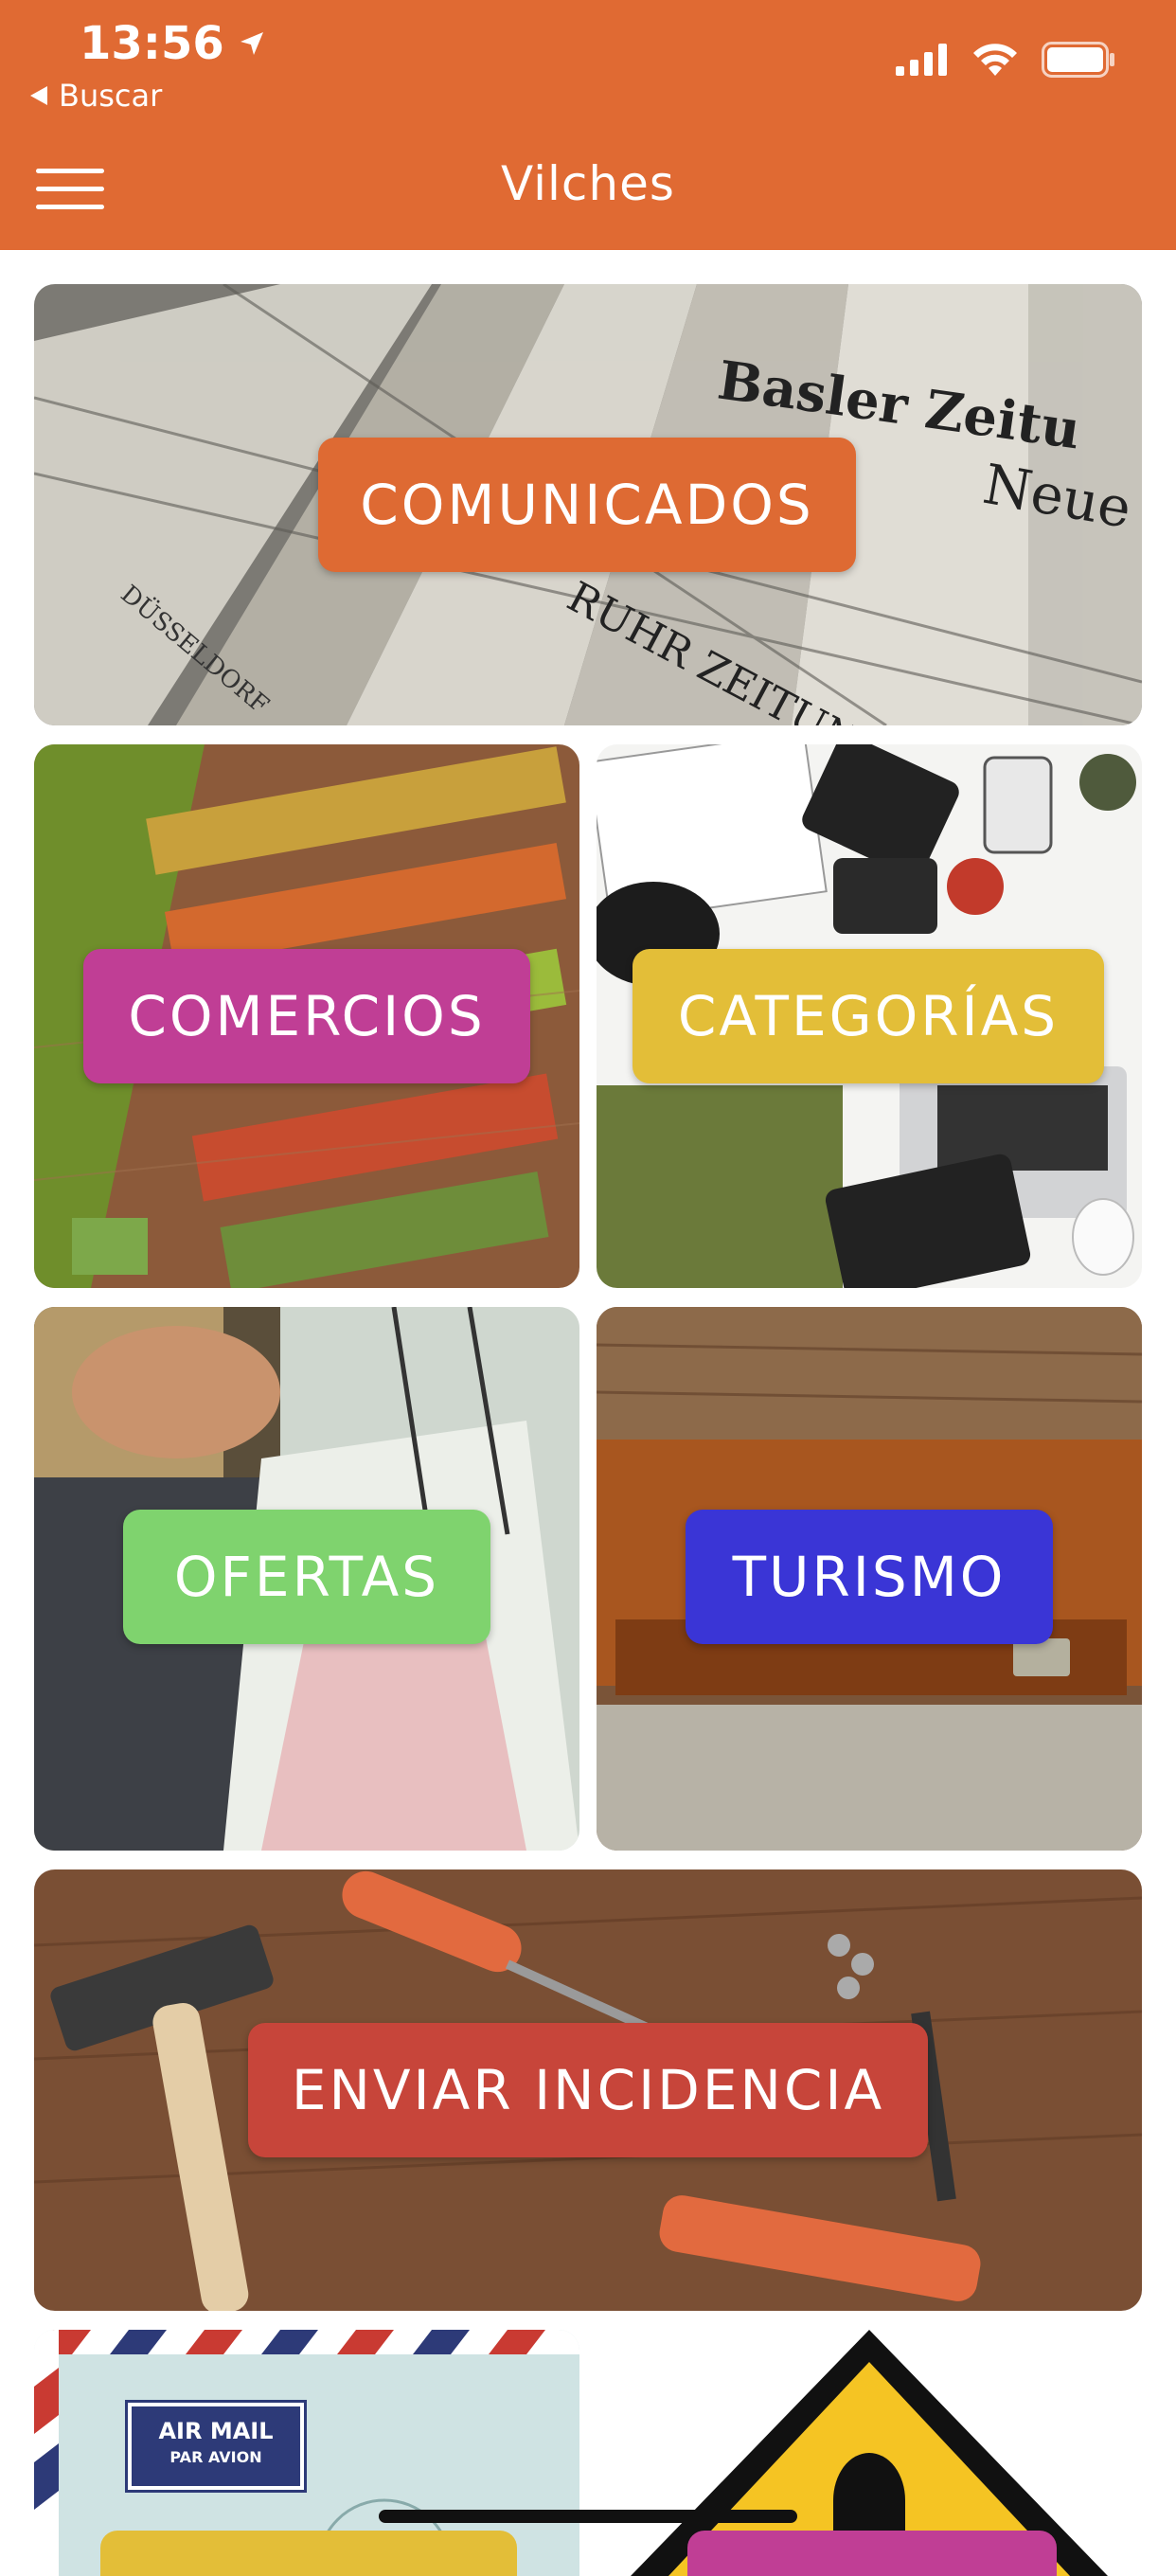 This screenshot has width=1176, height=2576. Describe the element at coordinates (588, 125) in the screenshot. I see `app-header: 13:56 Buscar Vilches` at that location.